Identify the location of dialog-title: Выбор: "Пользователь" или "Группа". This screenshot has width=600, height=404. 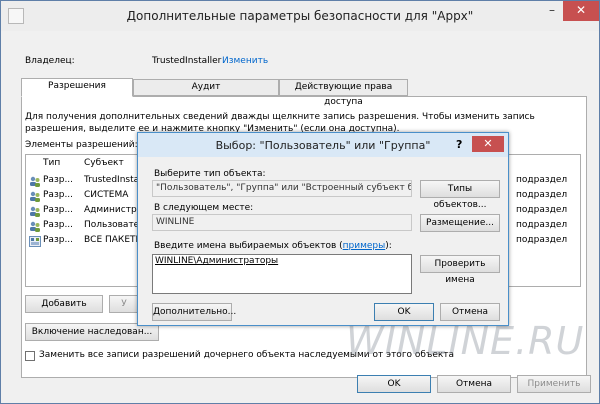
(323, 145).